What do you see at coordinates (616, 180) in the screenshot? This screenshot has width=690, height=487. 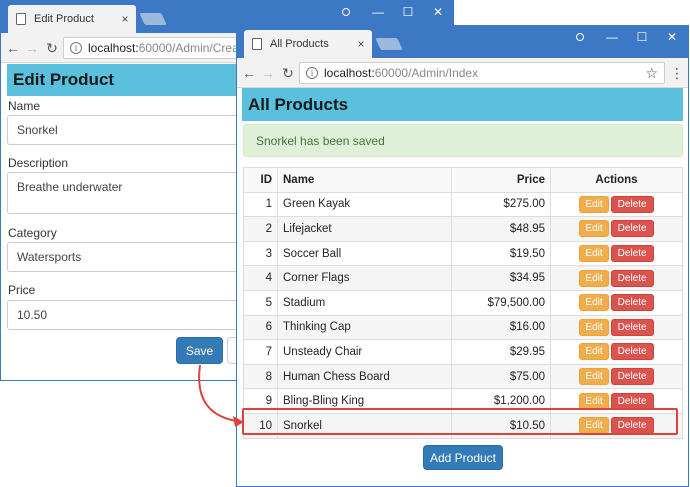 I see `column-header-actions: Actions` at bounding box center [616, 180].